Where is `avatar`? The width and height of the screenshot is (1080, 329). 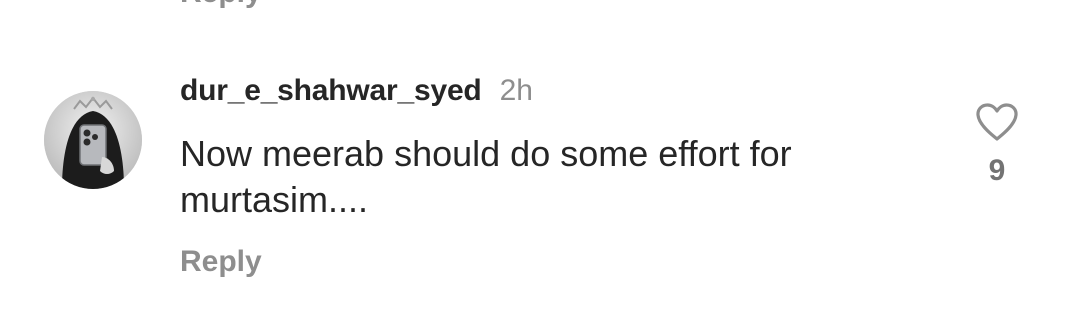 avatar is located at coordinates (93, 140).